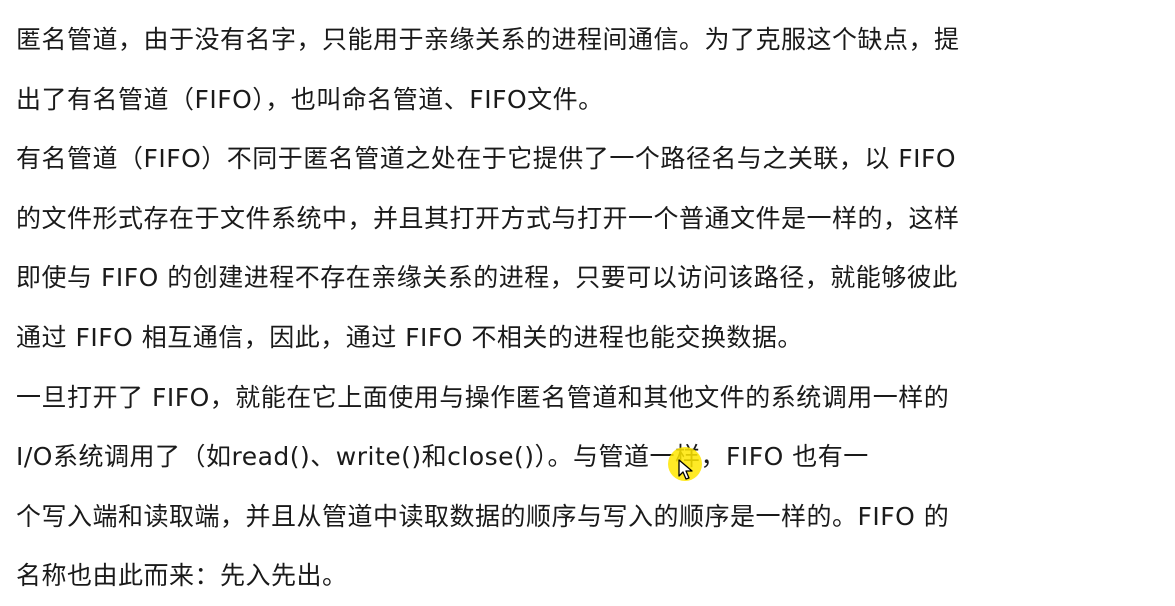  What do you see at coordinates (310, 99) in the screenshot?
I see `text-line: 出了有名管道（FIFO），也叫命名管道、FIFO文件。` at bounding box center [310, 99].